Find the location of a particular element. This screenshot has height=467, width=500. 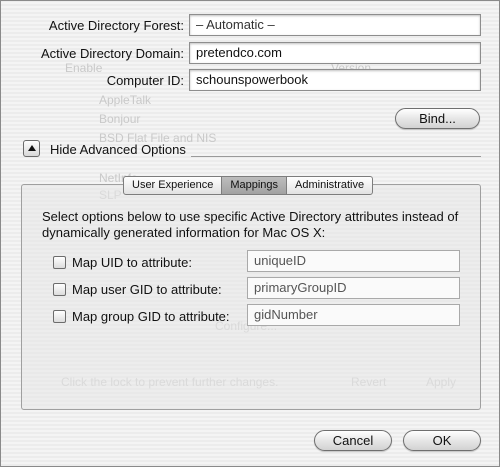

map-uid-label: Map UID to attribute: is located at coordinates (132, 262).